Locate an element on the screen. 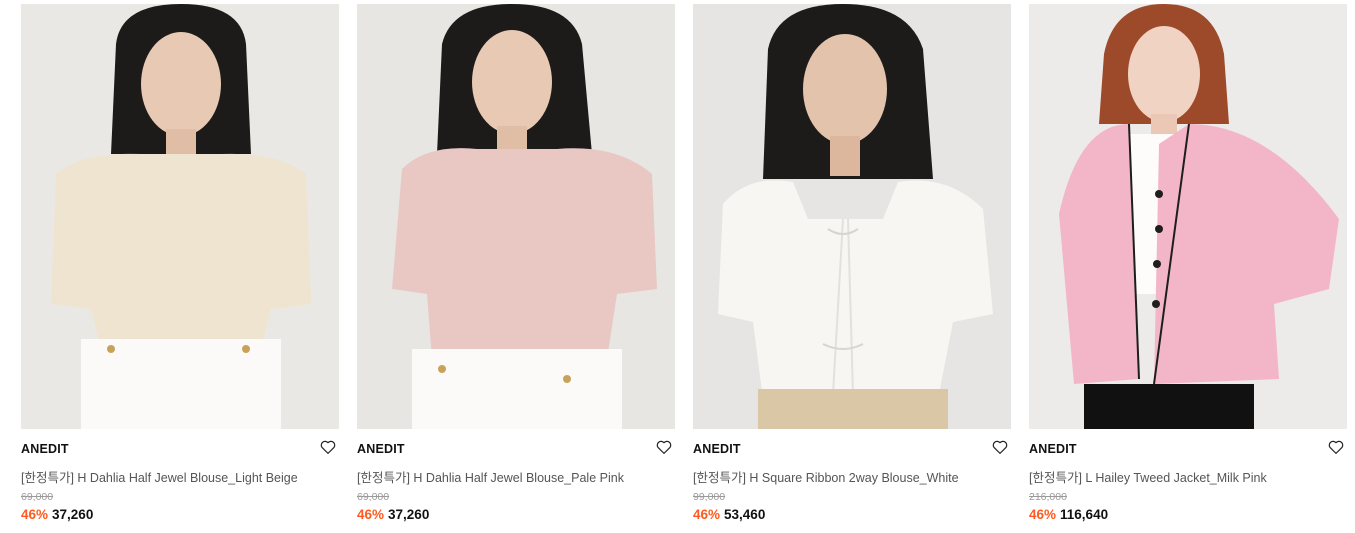 This screenshot has width=1355, height=533. product-name: [한정특가] L Hailey Tweed Jacket_Milk Pink is located at coordinates (1148, 476).